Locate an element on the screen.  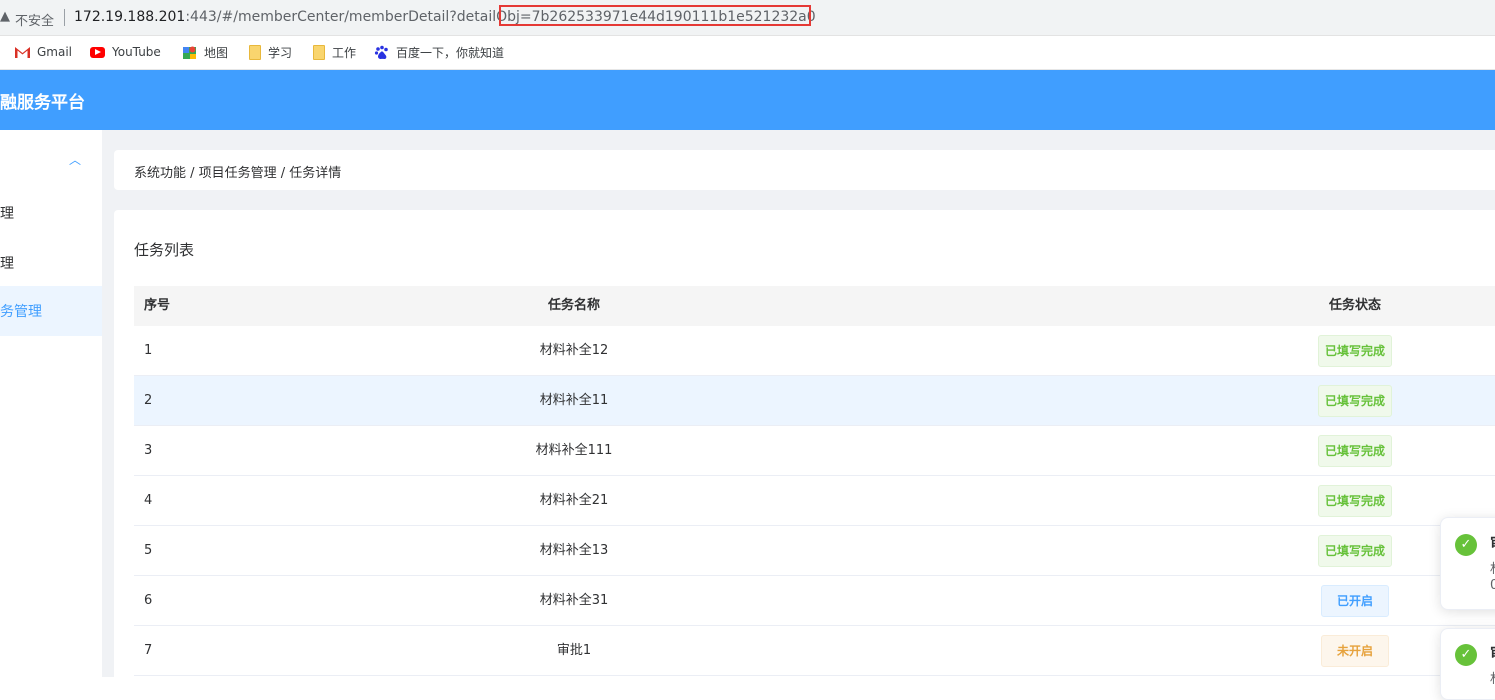
sidebar: ︿ 理 理 务管理 is located at coordinates (51, 403).